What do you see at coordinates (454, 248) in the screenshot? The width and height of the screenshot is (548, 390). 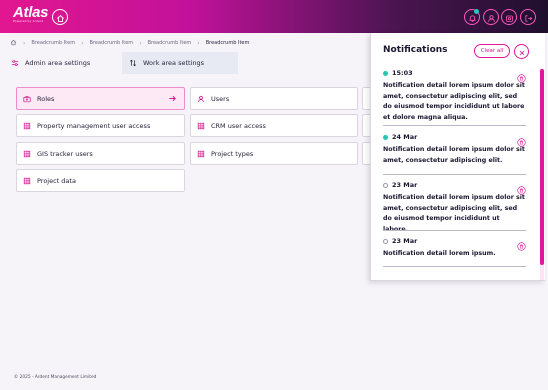 I see `notification-item: 23 Mar Notification detail lorem ipsum.` at bounding box center [454, 248].